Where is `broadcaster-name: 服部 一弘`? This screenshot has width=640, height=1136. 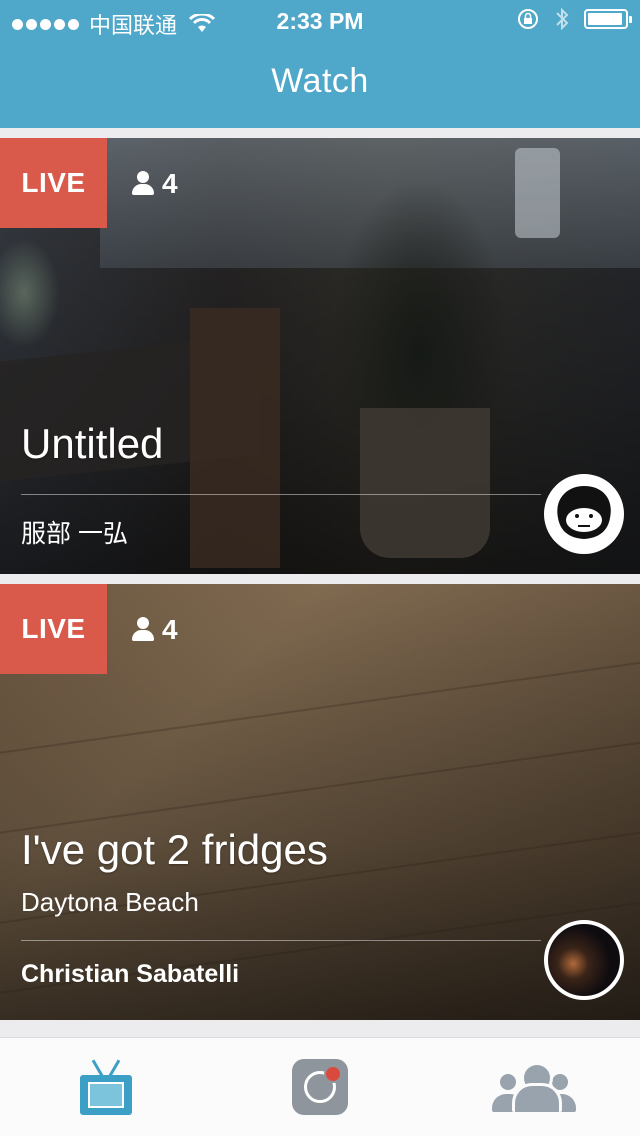 broadcaster-name: 服部 一弘 is located at coordinates (74, 532).